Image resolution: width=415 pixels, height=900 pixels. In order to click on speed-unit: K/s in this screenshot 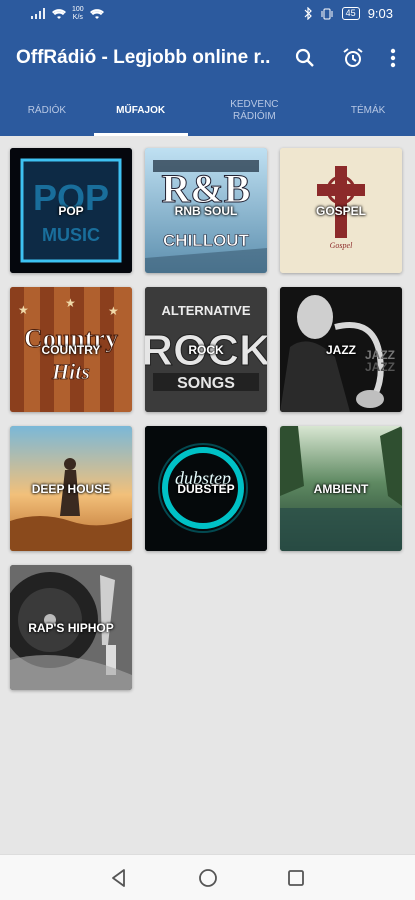, I will do `click(77, 17)`.